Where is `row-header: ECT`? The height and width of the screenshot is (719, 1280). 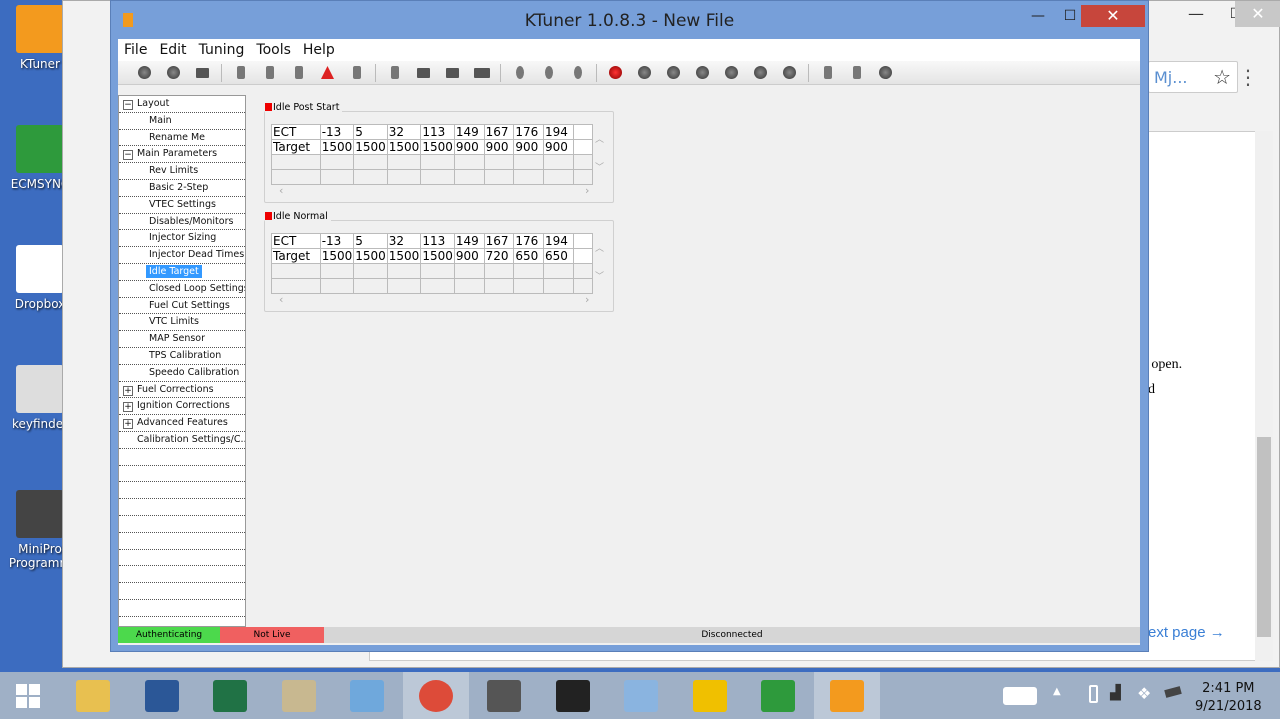 row-header: ECT is located at coordinates (296, 241).